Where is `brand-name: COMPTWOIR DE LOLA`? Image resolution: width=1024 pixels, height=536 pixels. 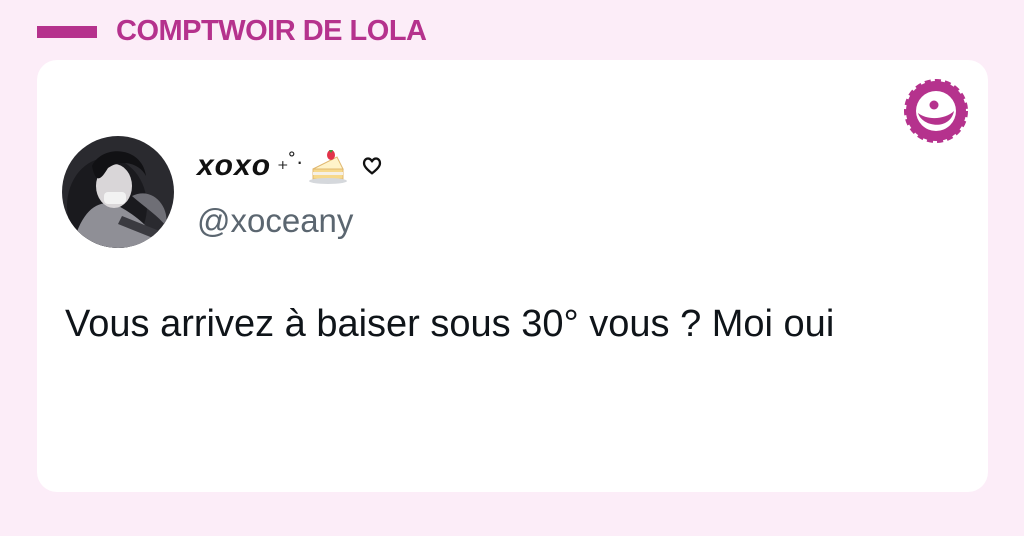 brand-name: COMPTWOIR DE LOLA is located at coordinates (271, 31).